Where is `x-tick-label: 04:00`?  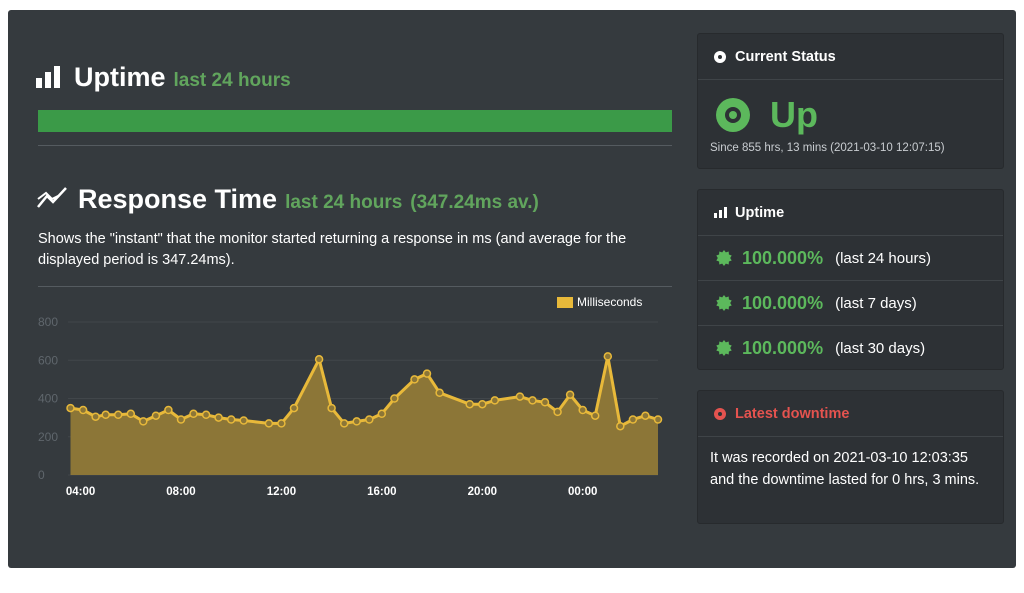
x-tick-label: 04:00 is located at coordinates (80, 492).